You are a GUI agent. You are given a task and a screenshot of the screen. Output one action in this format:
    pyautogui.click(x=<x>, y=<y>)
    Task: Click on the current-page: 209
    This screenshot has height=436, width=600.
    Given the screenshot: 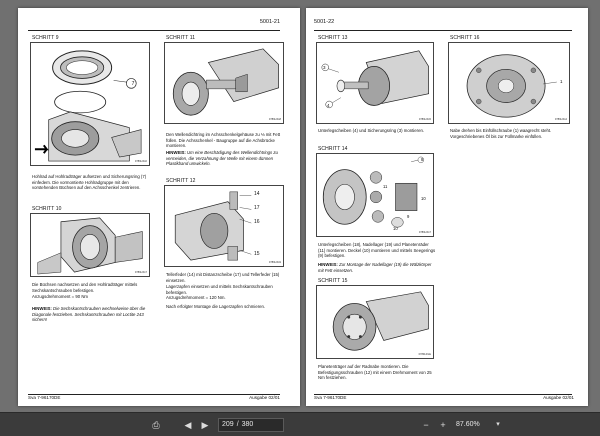 What is the action you would take?
    pyautogui.click(x=228, y=425)
    